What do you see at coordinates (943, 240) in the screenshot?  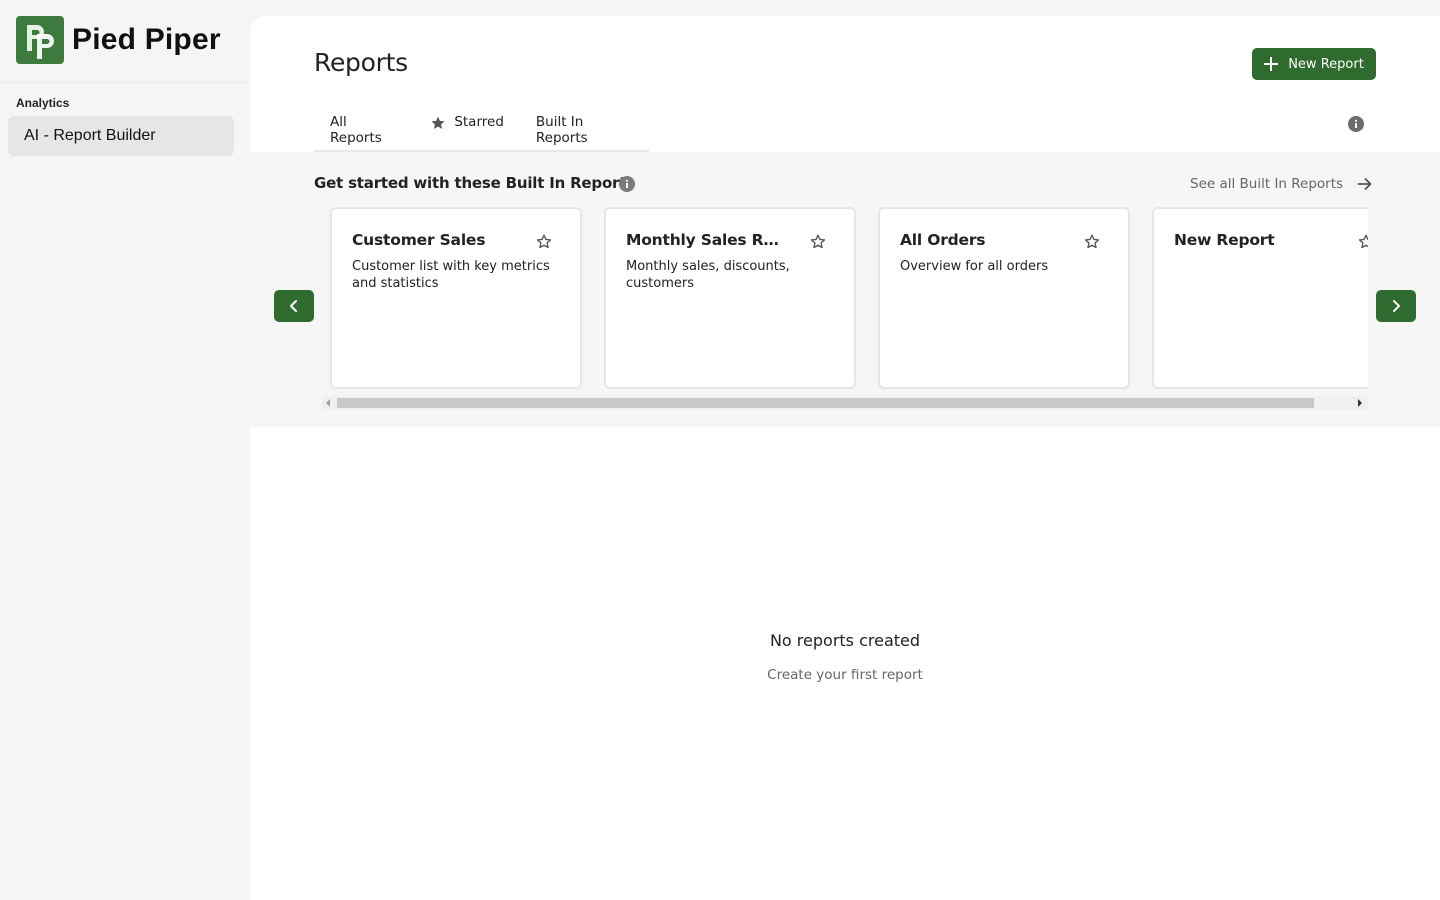 I see `report-card-title: All Orders` at bounding box center [943, 240].